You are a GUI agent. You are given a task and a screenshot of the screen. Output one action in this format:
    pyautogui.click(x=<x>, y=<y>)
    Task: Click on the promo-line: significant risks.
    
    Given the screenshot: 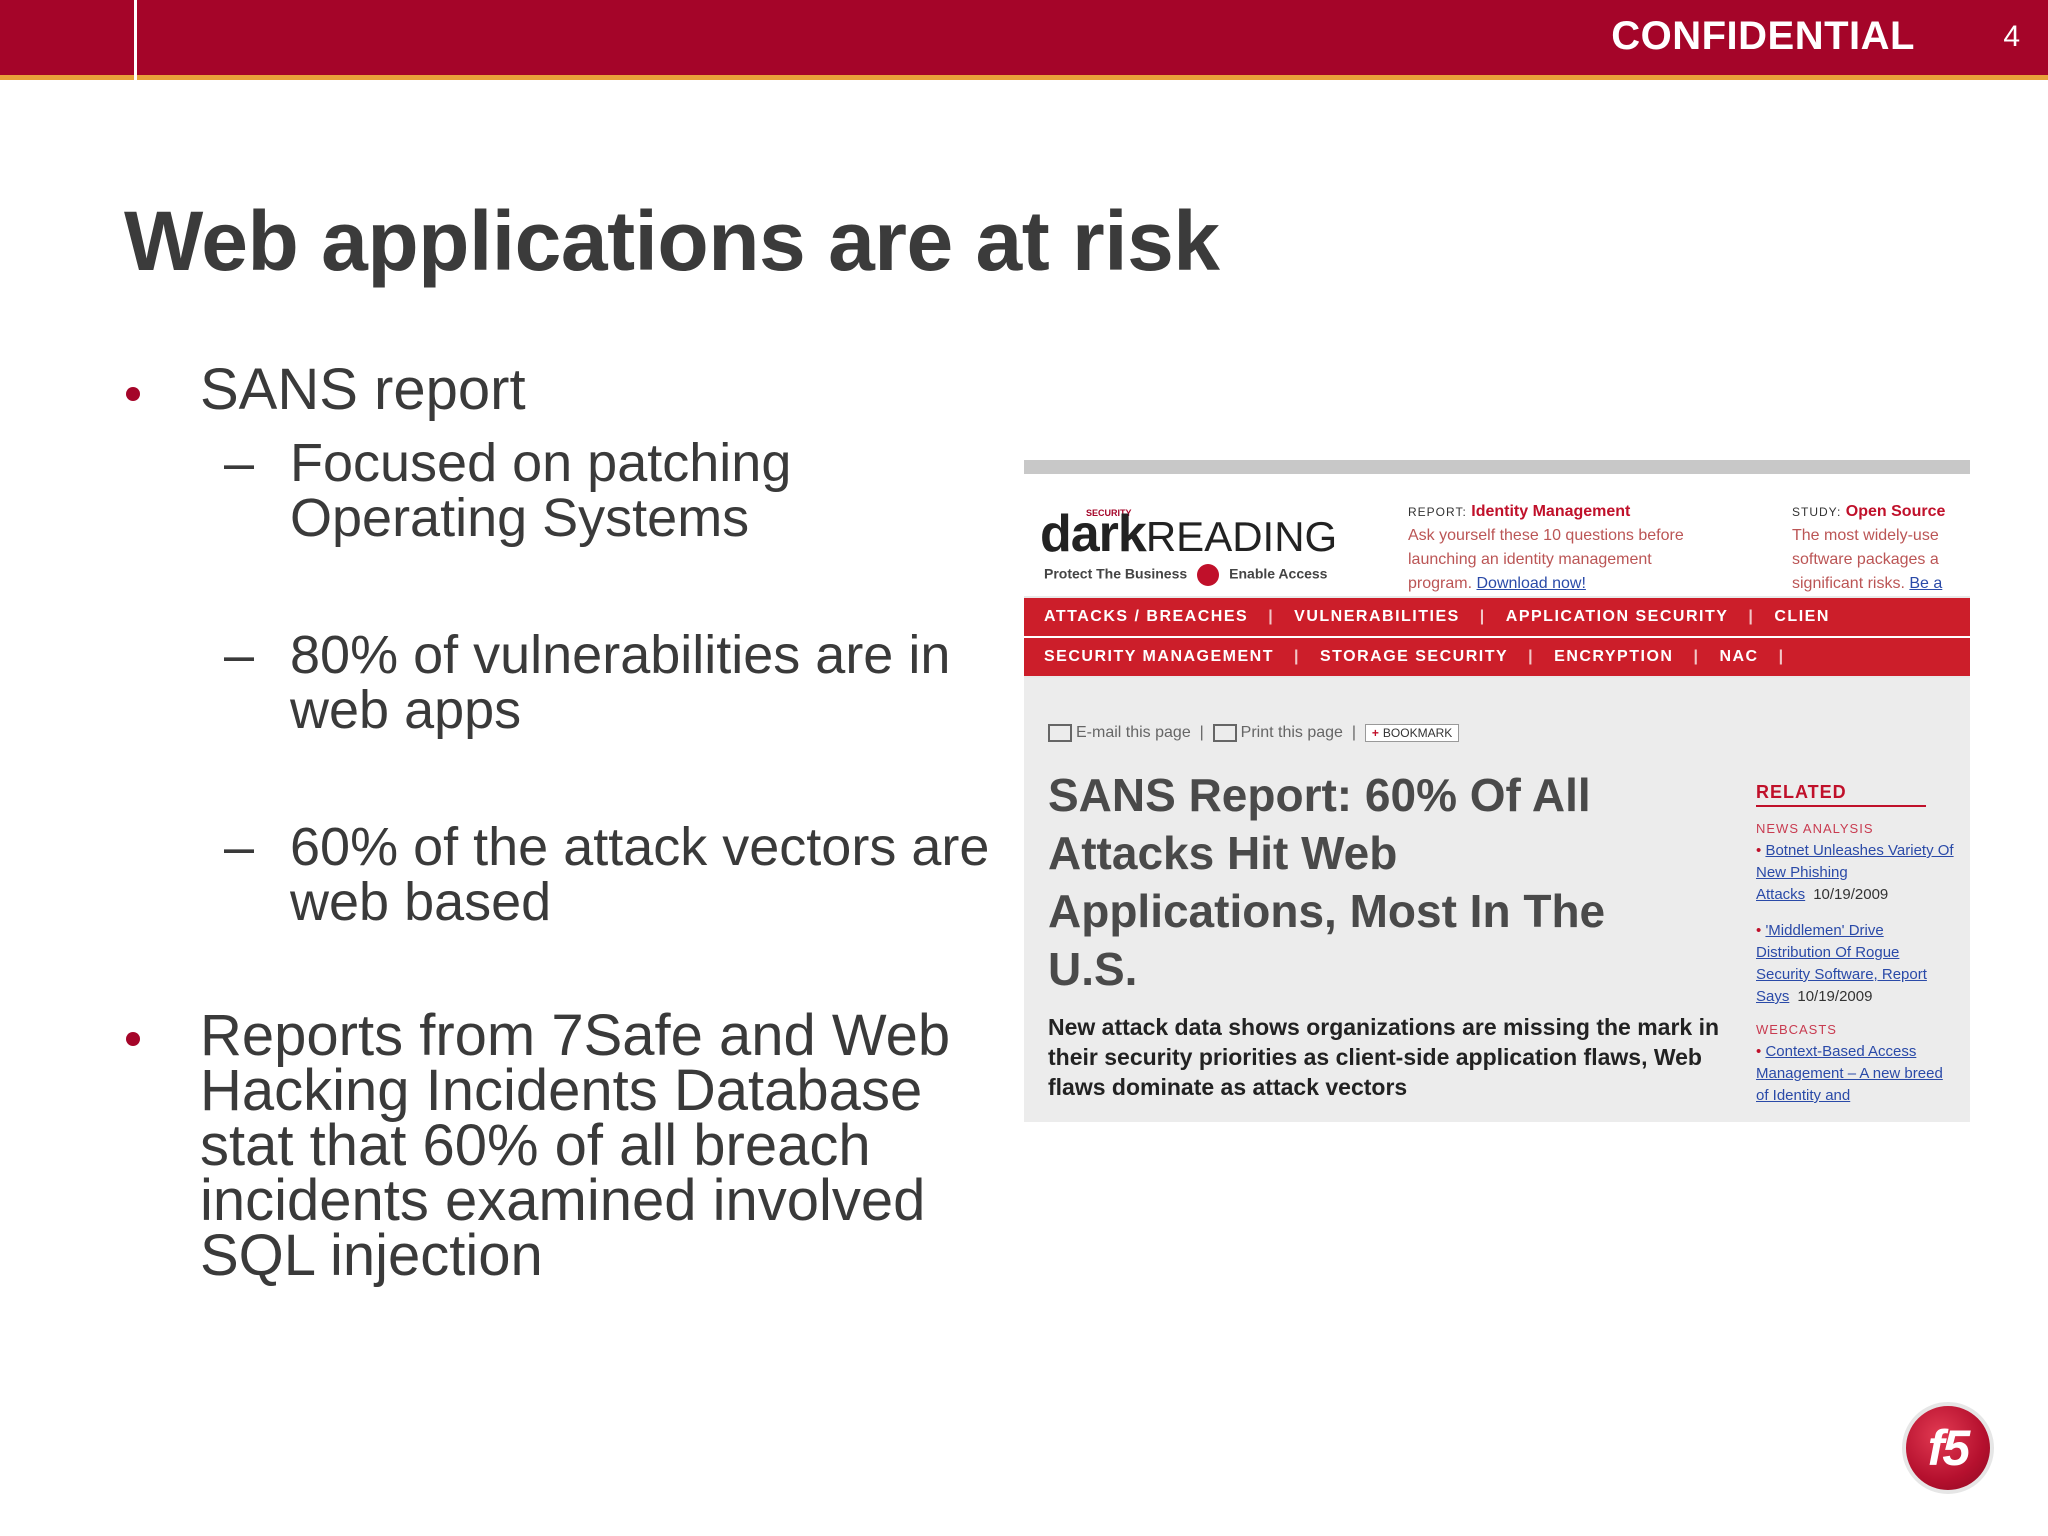 What is the action you would take?
    pyautogui.click(x=1848, y=583)
    